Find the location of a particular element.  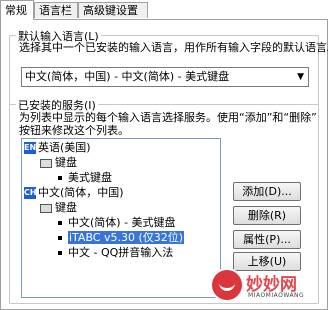

tree-node-english-label: 英语(美国) is located at coordinates (64, 147).